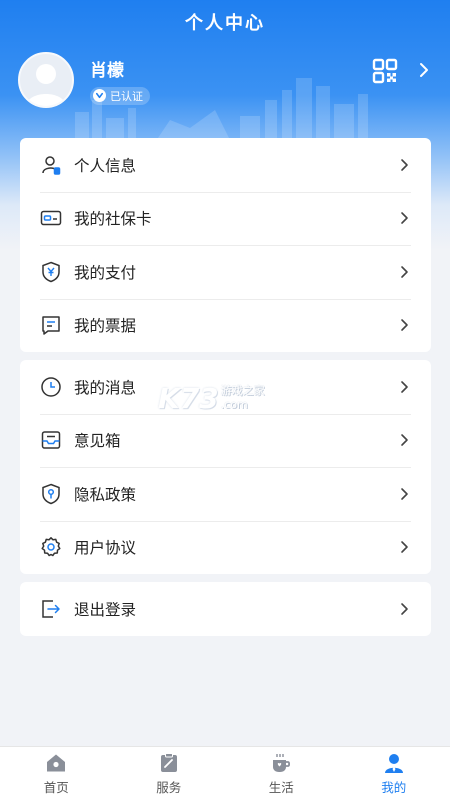 This screenshot has width=450, height=800. I want to click on profile-header: 肖檬 已认证, so click(225, 80).